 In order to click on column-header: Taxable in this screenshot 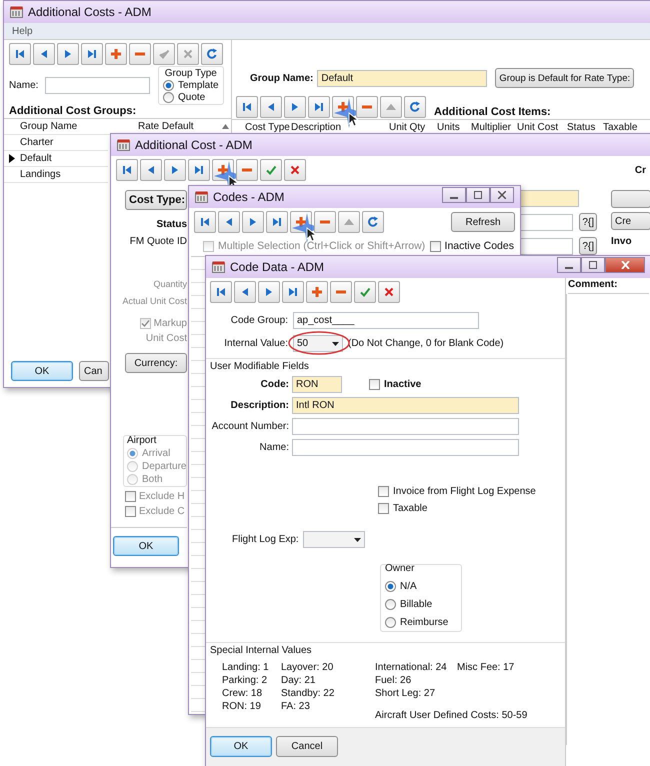, I will do `click(620, 127)`.